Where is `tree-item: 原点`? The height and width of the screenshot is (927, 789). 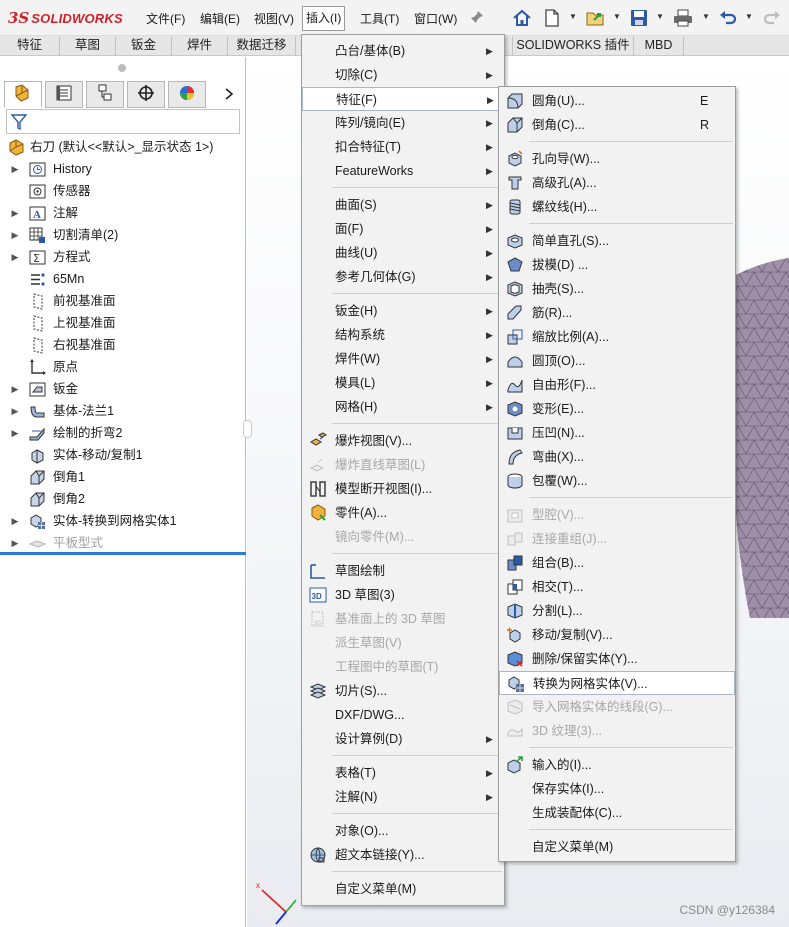
tree-item: 原点 is located at coordinates (123, 367).